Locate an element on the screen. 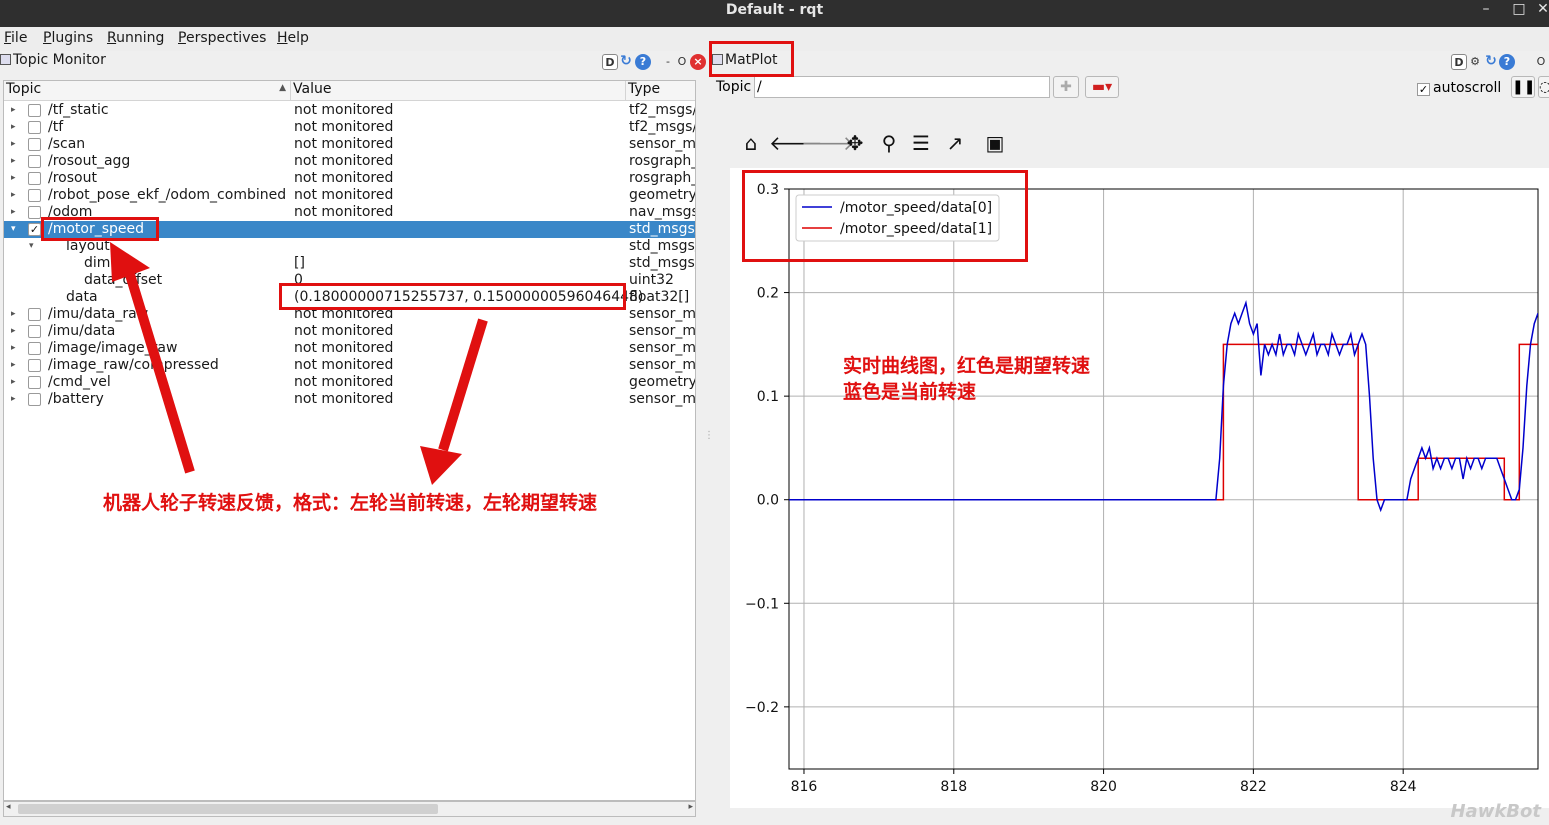  annotation-arrows is located at coordinates (299, 363).